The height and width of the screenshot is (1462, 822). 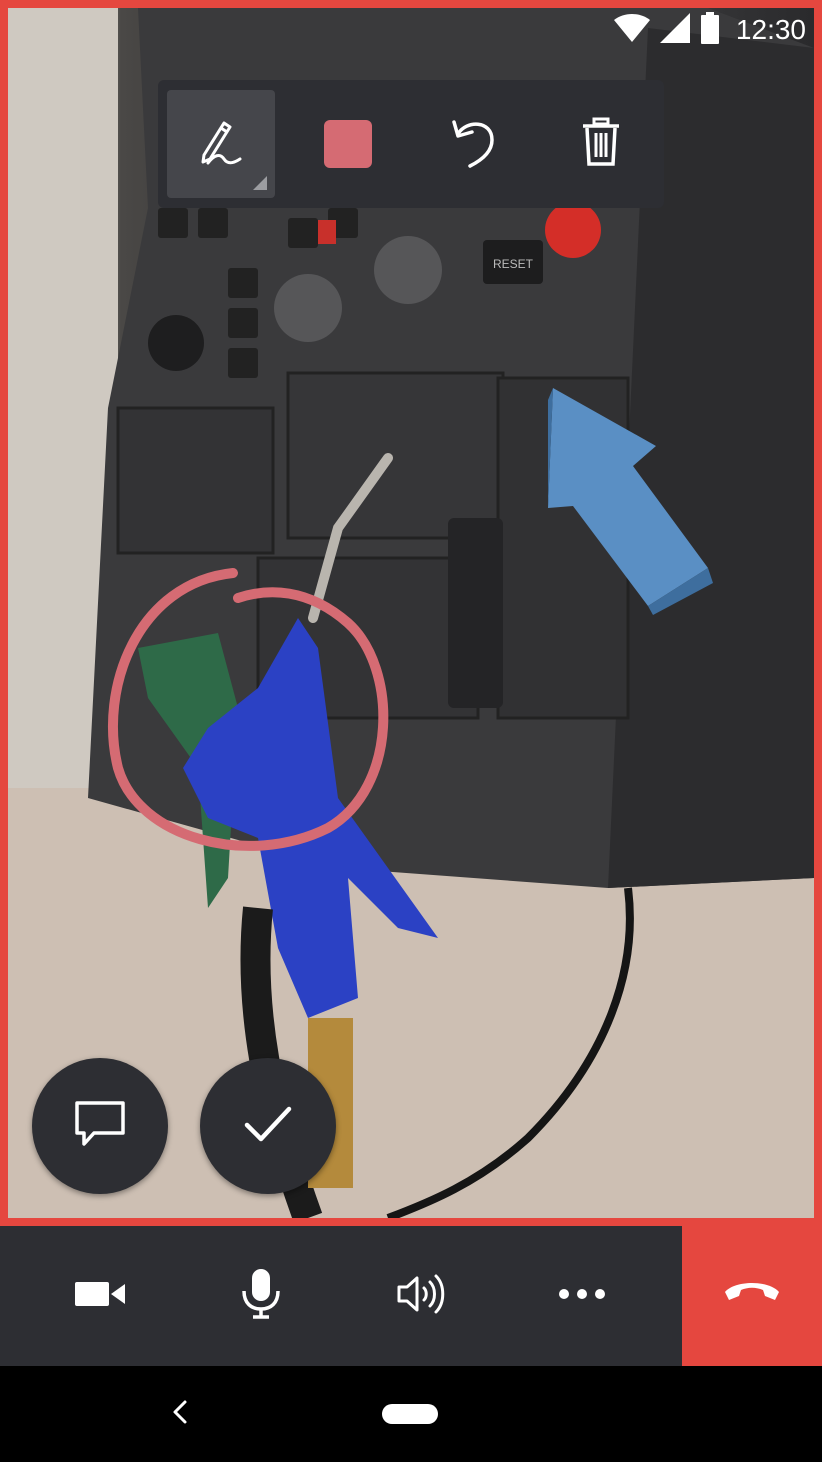 What do you see at coordinates (176, 343) in the screenshot?
I see `knob-small` at bounding box center [176, 343].